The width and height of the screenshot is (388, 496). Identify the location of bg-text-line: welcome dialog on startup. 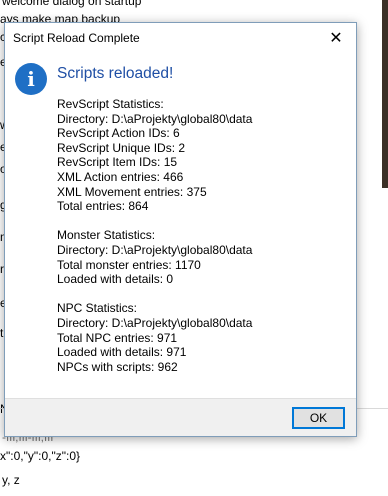
(72, 4).